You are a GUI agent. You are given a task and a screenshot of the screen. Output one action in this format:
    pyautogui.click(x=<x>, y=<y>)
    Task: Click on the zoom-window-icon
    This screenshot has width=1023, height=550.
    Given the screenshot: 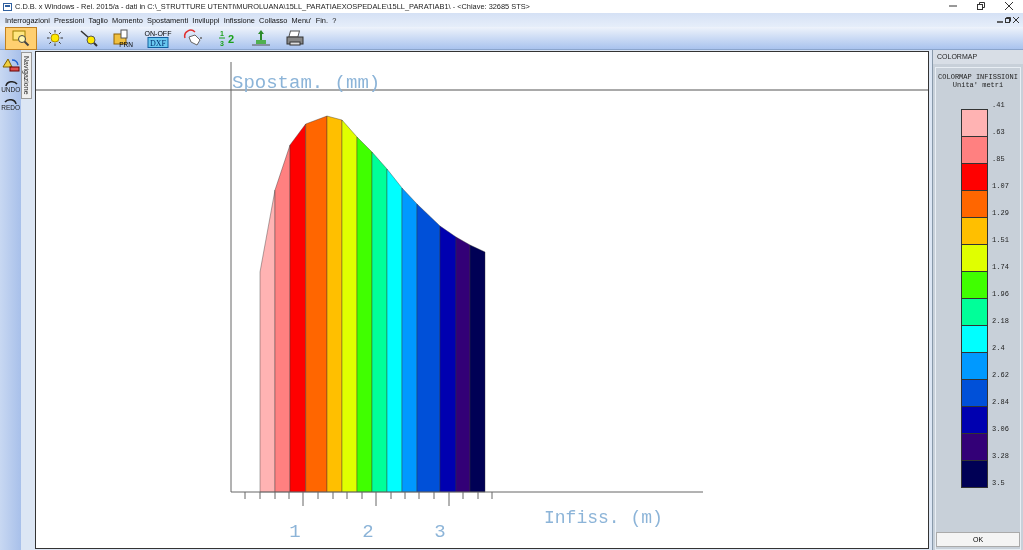 What is the action you would take?
    pyautogui.click(x=21, y=38)
    